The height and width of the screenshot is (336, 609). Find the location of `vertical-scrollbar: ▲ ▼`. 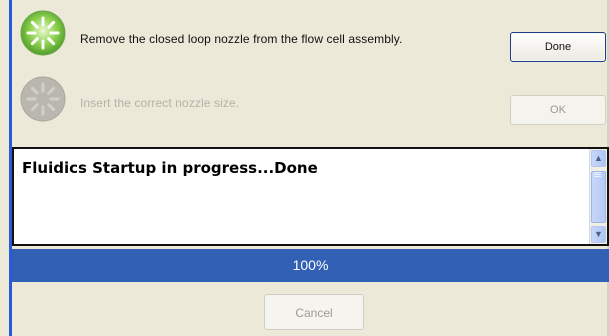

vertical-scrollbar: ▲ ▼ is located at coordinates (598, 196).